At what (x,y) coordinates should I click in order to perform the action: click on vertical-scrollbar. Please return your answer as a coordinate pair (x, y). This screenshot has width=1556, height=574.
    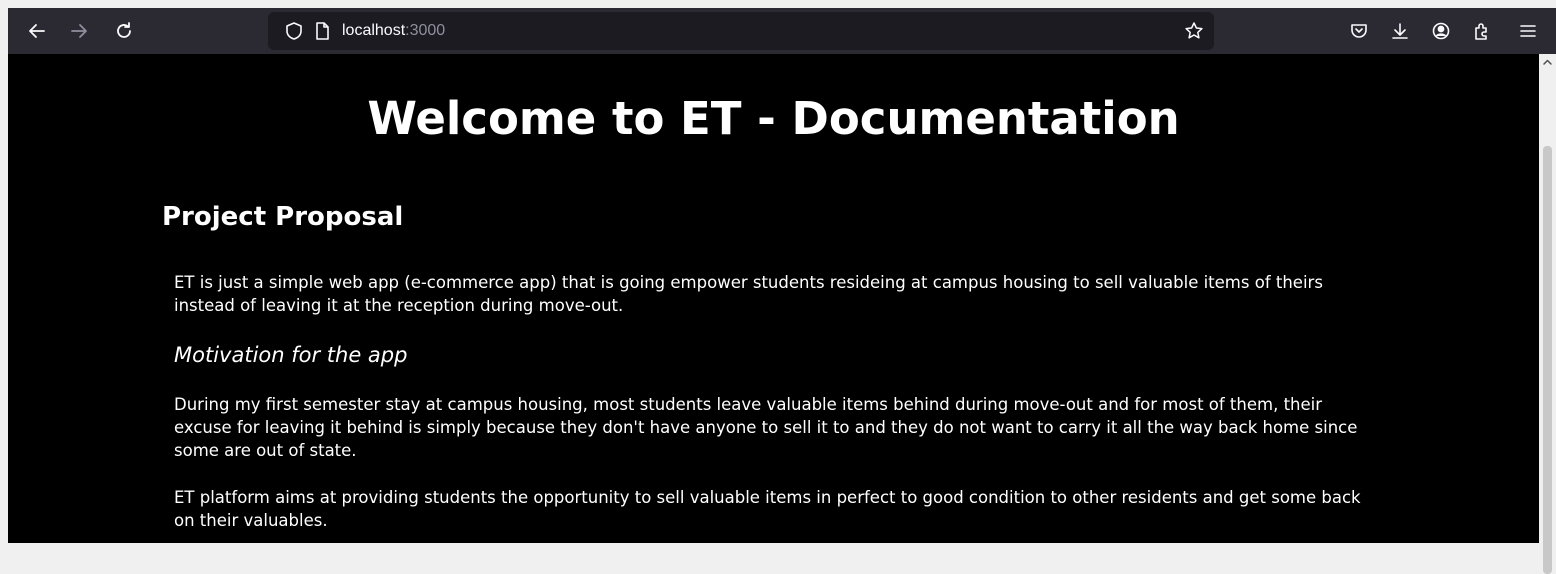
    Looking at the image, I should click on (1547, 314).